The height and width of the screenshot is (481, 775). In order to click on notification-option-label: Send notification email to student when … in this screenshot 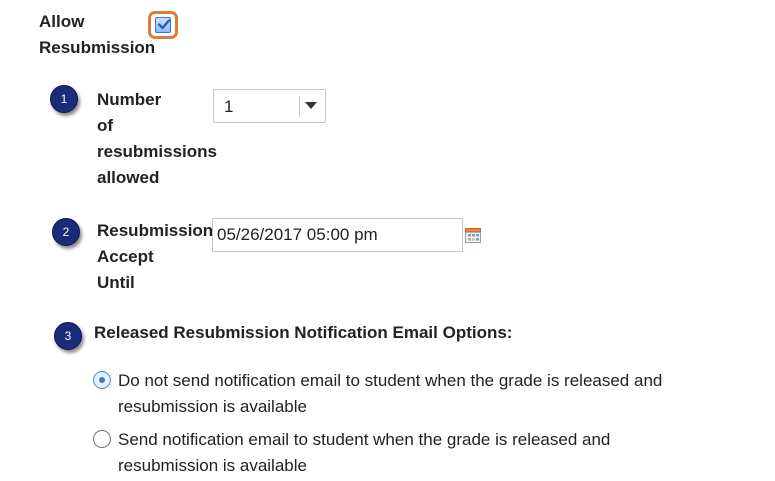, I will do `click(418, 453)`.